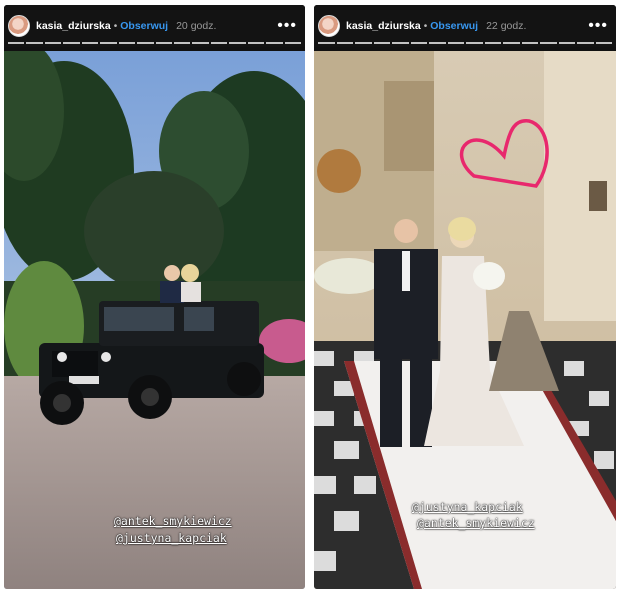  I want to click on story-header: kasia_dziurska • Obserwuj 20 godz. •••, so click(154, 26).